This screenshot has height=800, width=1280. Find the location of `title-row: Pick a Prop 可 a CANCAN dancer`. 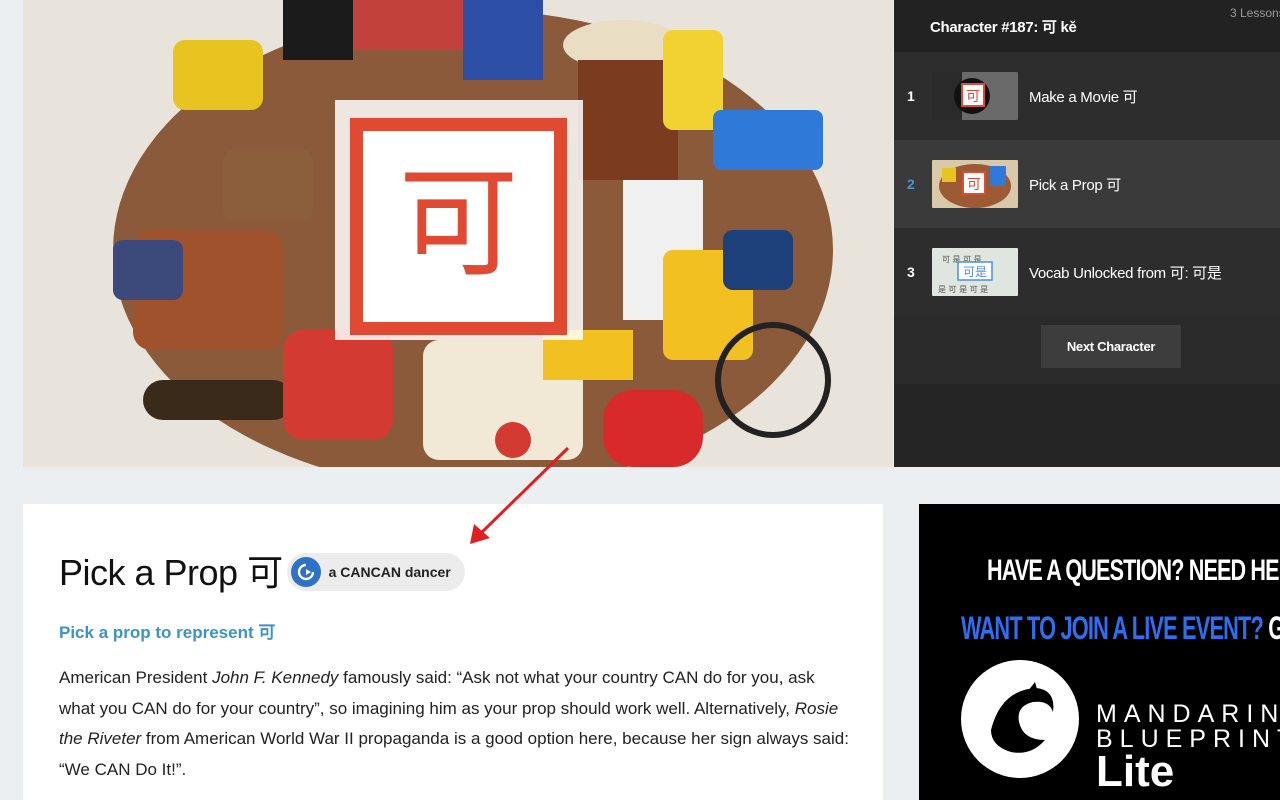

title-row: Pick a Prop 可 a CANCAN dancer is located at coordinates (453, 571).